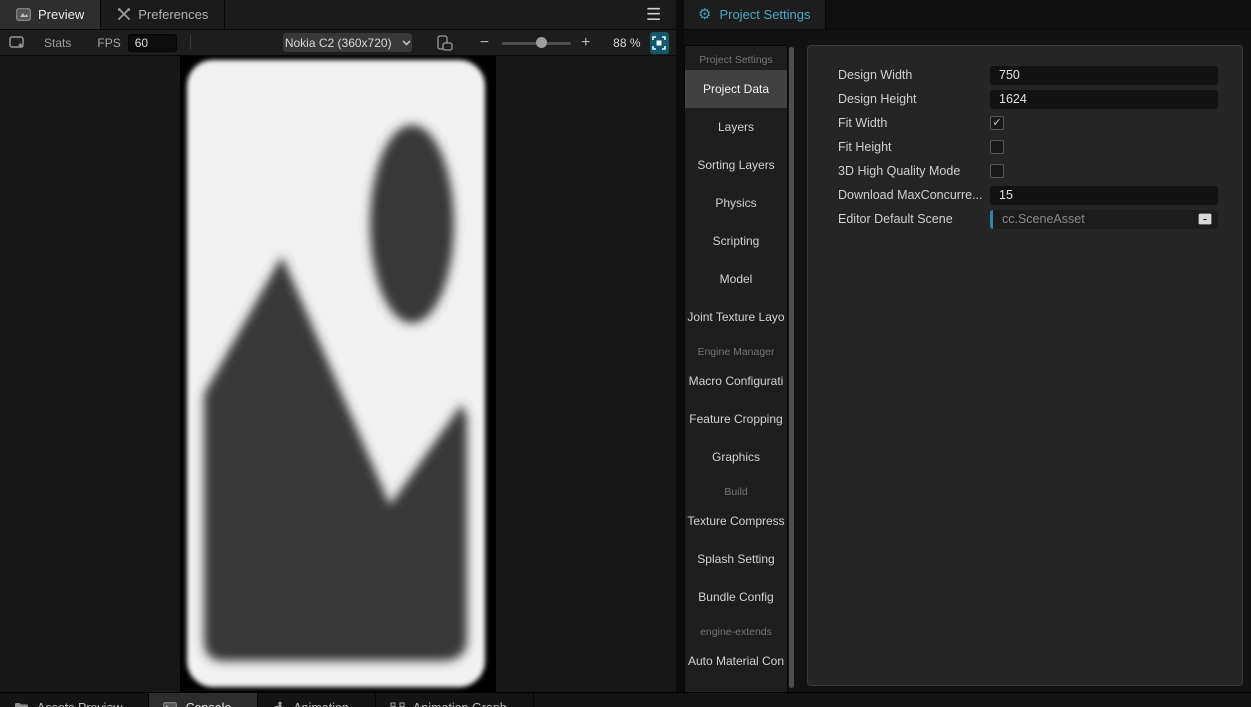 The image size is (1251, 707). I want to click on sidebar-item-texture-compress: Texture Compress, so click(736, 521).